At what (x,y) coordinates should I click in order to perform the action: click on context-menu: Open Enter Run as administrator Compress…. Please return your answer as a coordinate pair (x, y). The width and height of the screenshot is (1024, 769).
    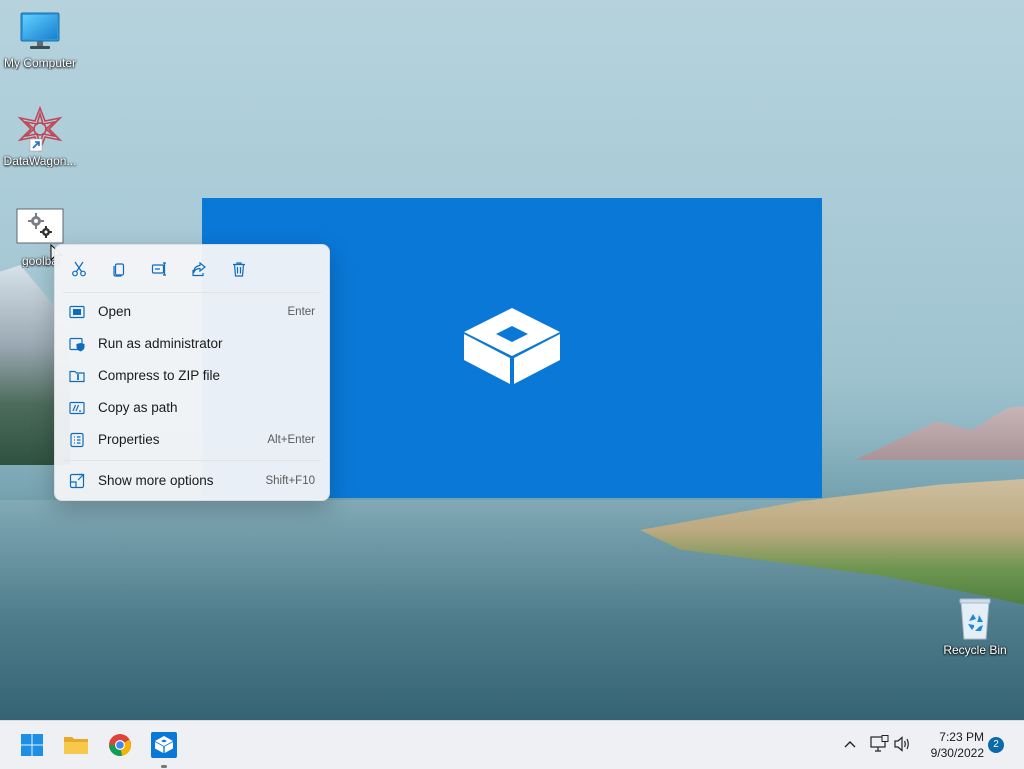
    Looking at the image, I should click on (192, 372).